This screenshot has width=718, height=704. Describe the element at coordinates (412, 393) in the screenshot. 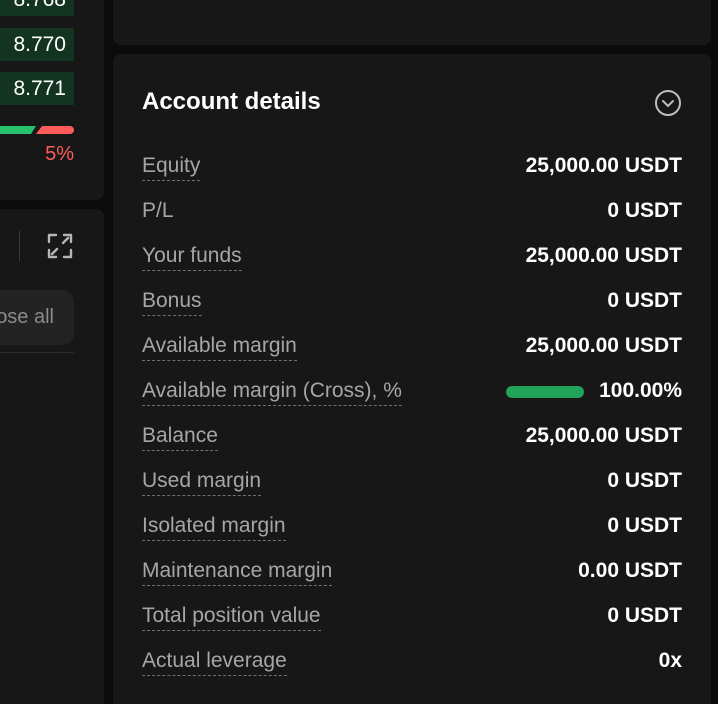

I see `account-row-available-margin-cross: Available margin (Cross), % 100.00%` at that location.